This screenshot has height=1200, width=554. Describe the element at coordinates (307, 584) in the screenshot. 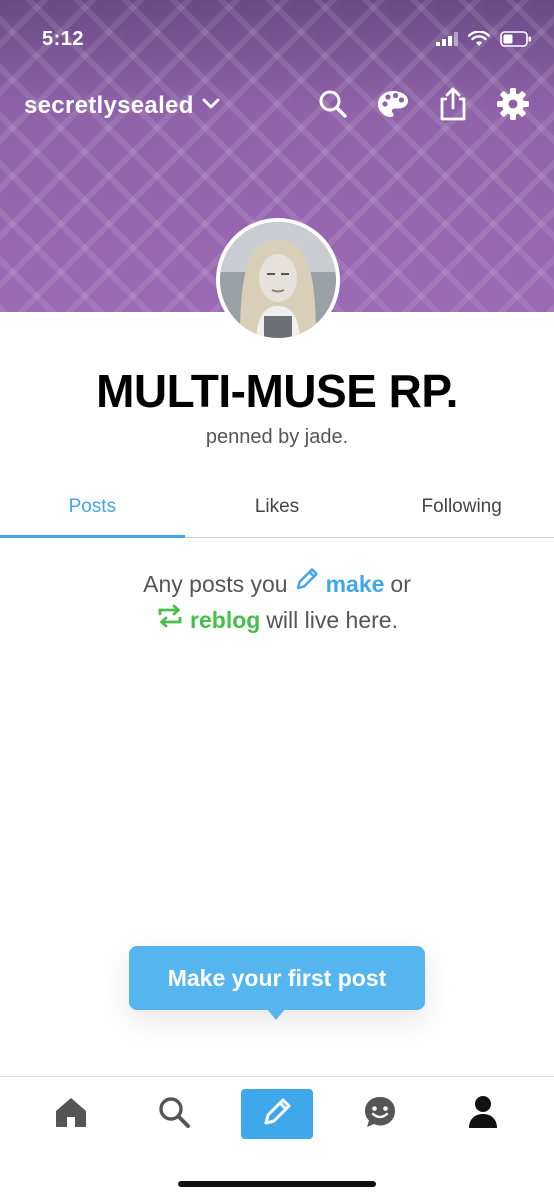

I see `pencil-icon` at that location.